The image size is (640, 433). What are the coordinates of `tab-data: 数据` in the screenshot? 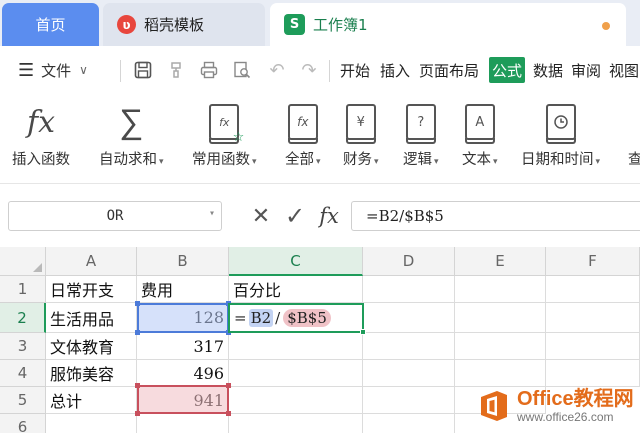 It's located at (548, 70).